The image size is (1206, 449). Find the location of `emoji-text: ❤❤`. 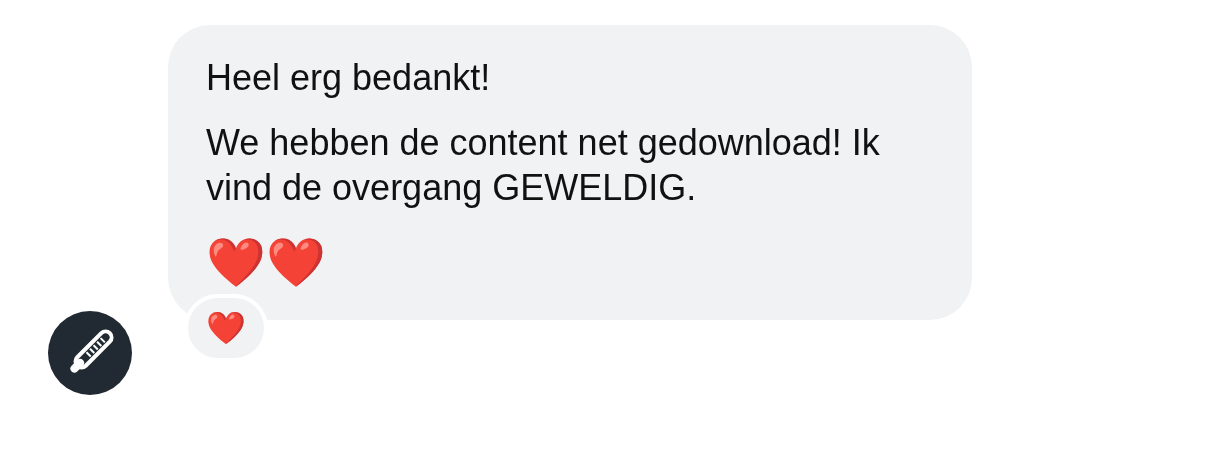

emoji-text: ❤❤ is located at coordinates (266, 262).